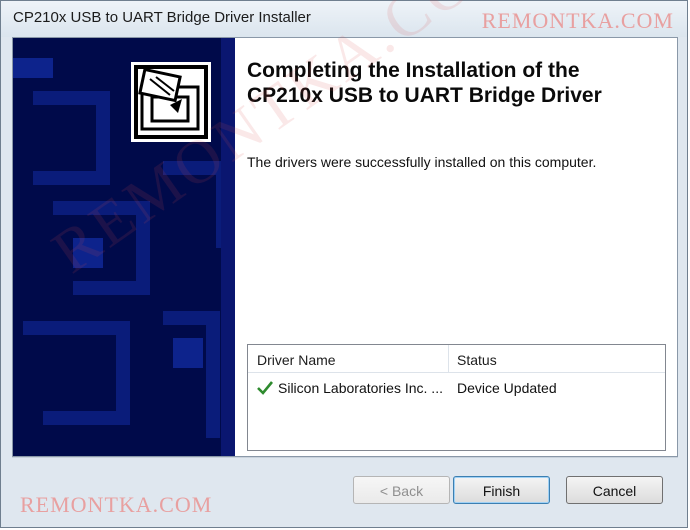 The image size is (690, 530). Describe the element at coordinates (507, 388) in the screenshot. I see `driver-status-cell: Device Updated` at that location.